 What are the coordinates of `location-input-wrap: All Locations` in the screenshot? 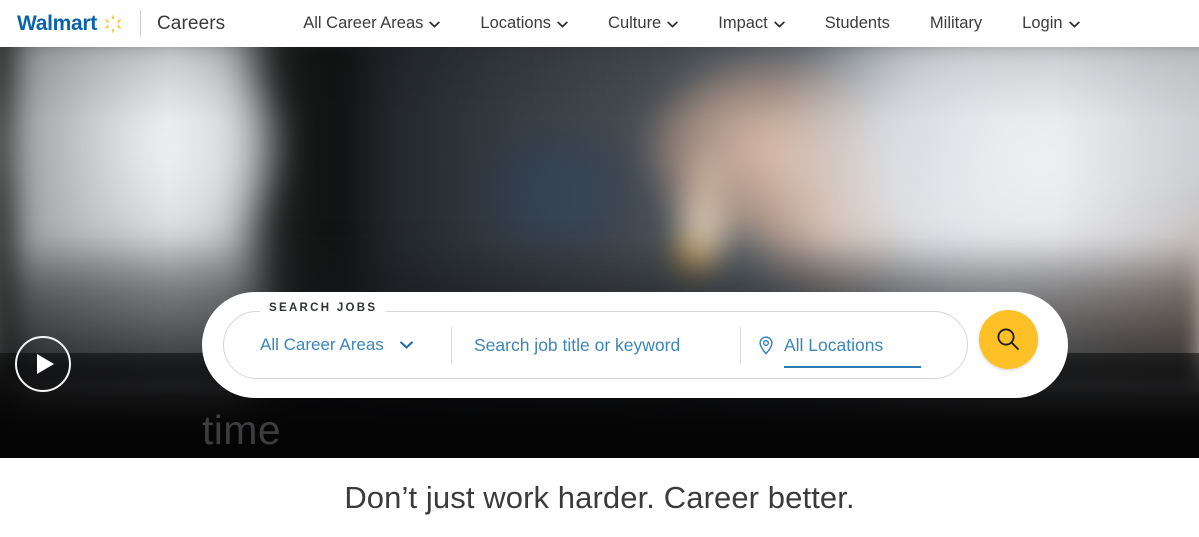 It's located at (852, 351).